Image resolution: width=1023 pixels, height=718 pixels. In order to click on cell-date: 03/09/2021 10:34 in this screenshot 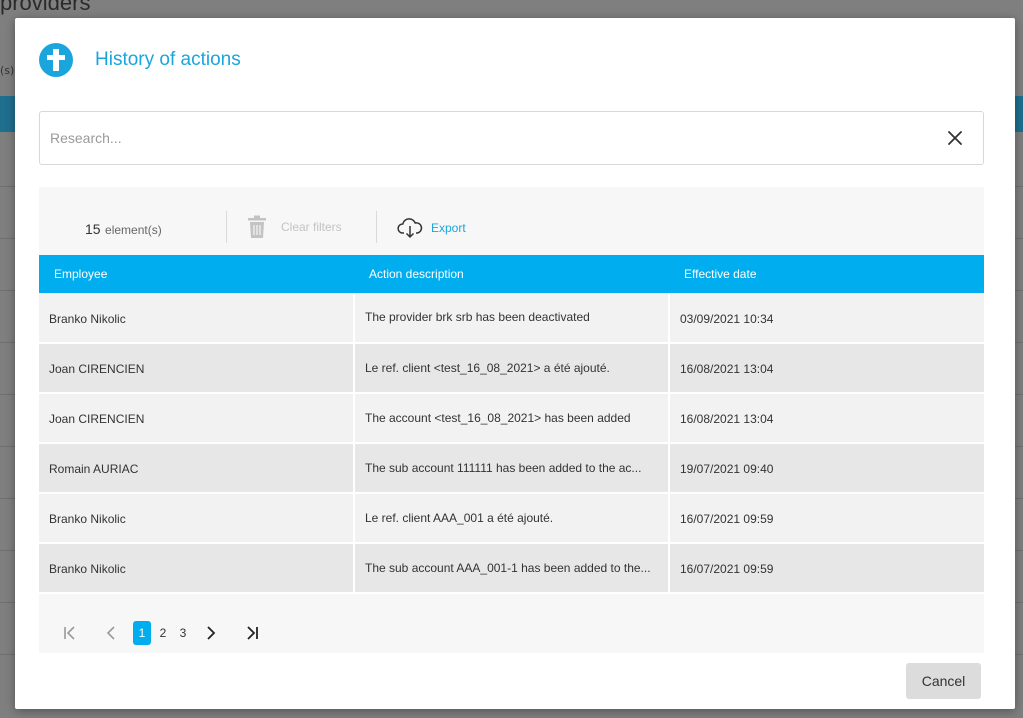, I will do `click(826, 318)`.